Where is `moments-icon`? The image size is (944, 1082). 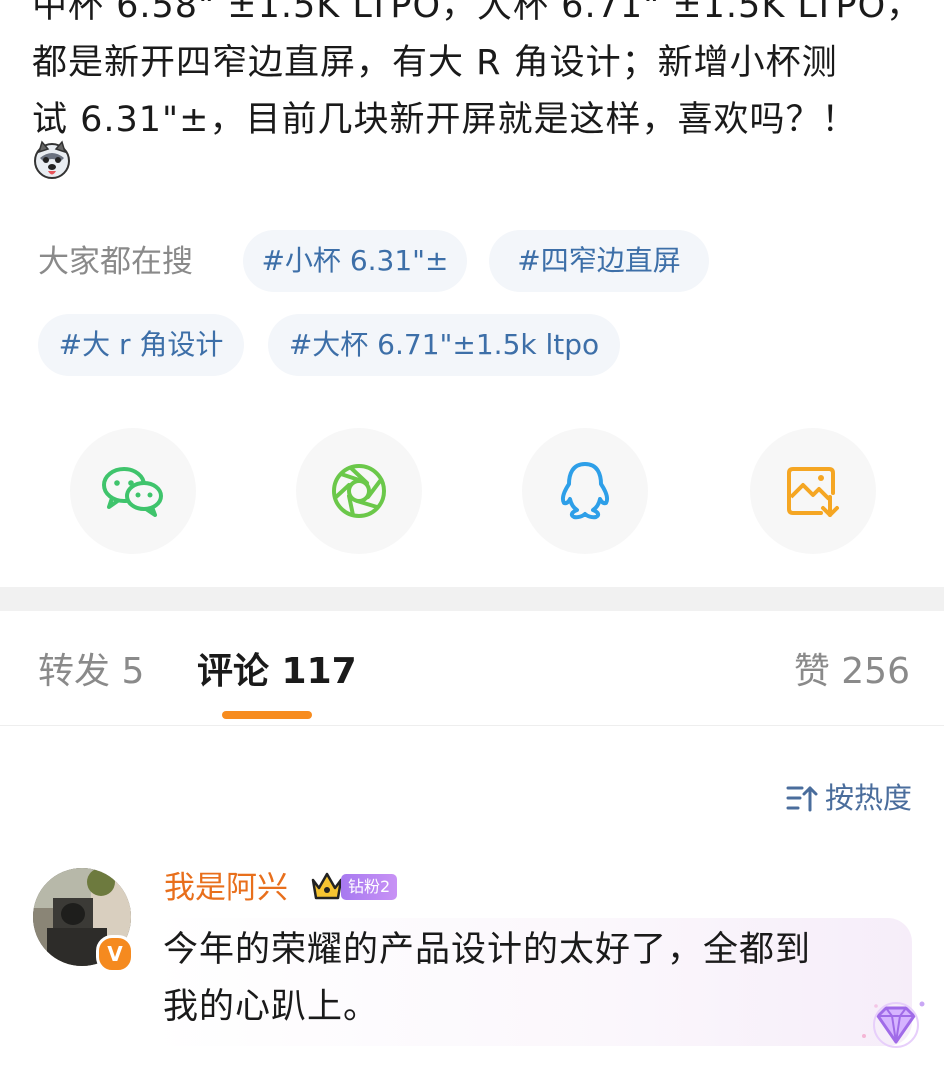
moments-icon is located at coordinates (359, 491).